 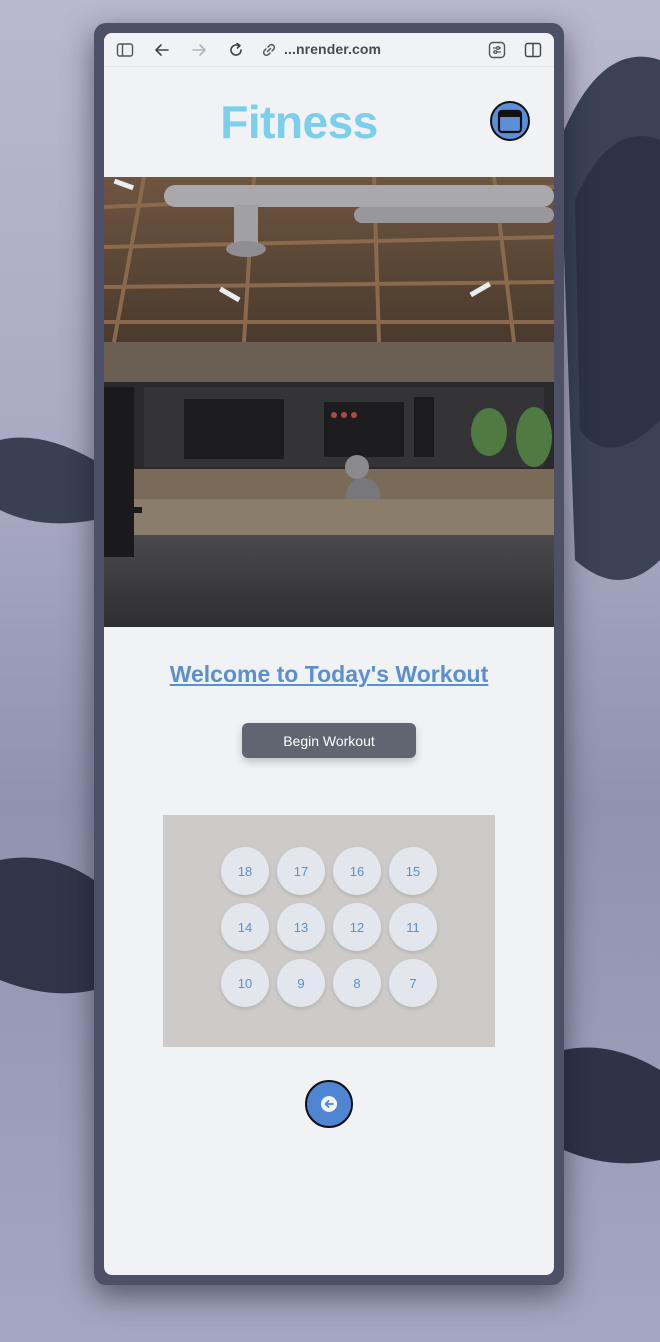 What do you see at coordinates (497, 50) in the screenshot?
I see `page-settings-icon` at bounding box center [497, 50].